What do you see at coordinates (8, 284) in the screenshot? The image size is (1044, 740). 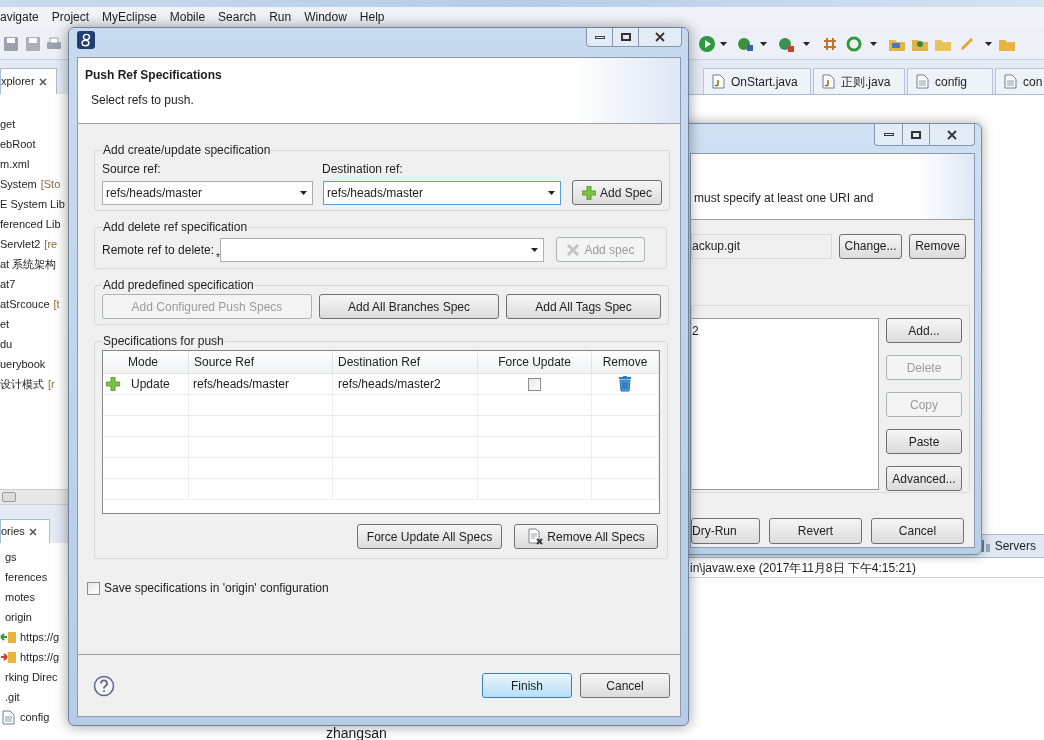 I see `tree-item: at7` at bounding box center [8, 284].